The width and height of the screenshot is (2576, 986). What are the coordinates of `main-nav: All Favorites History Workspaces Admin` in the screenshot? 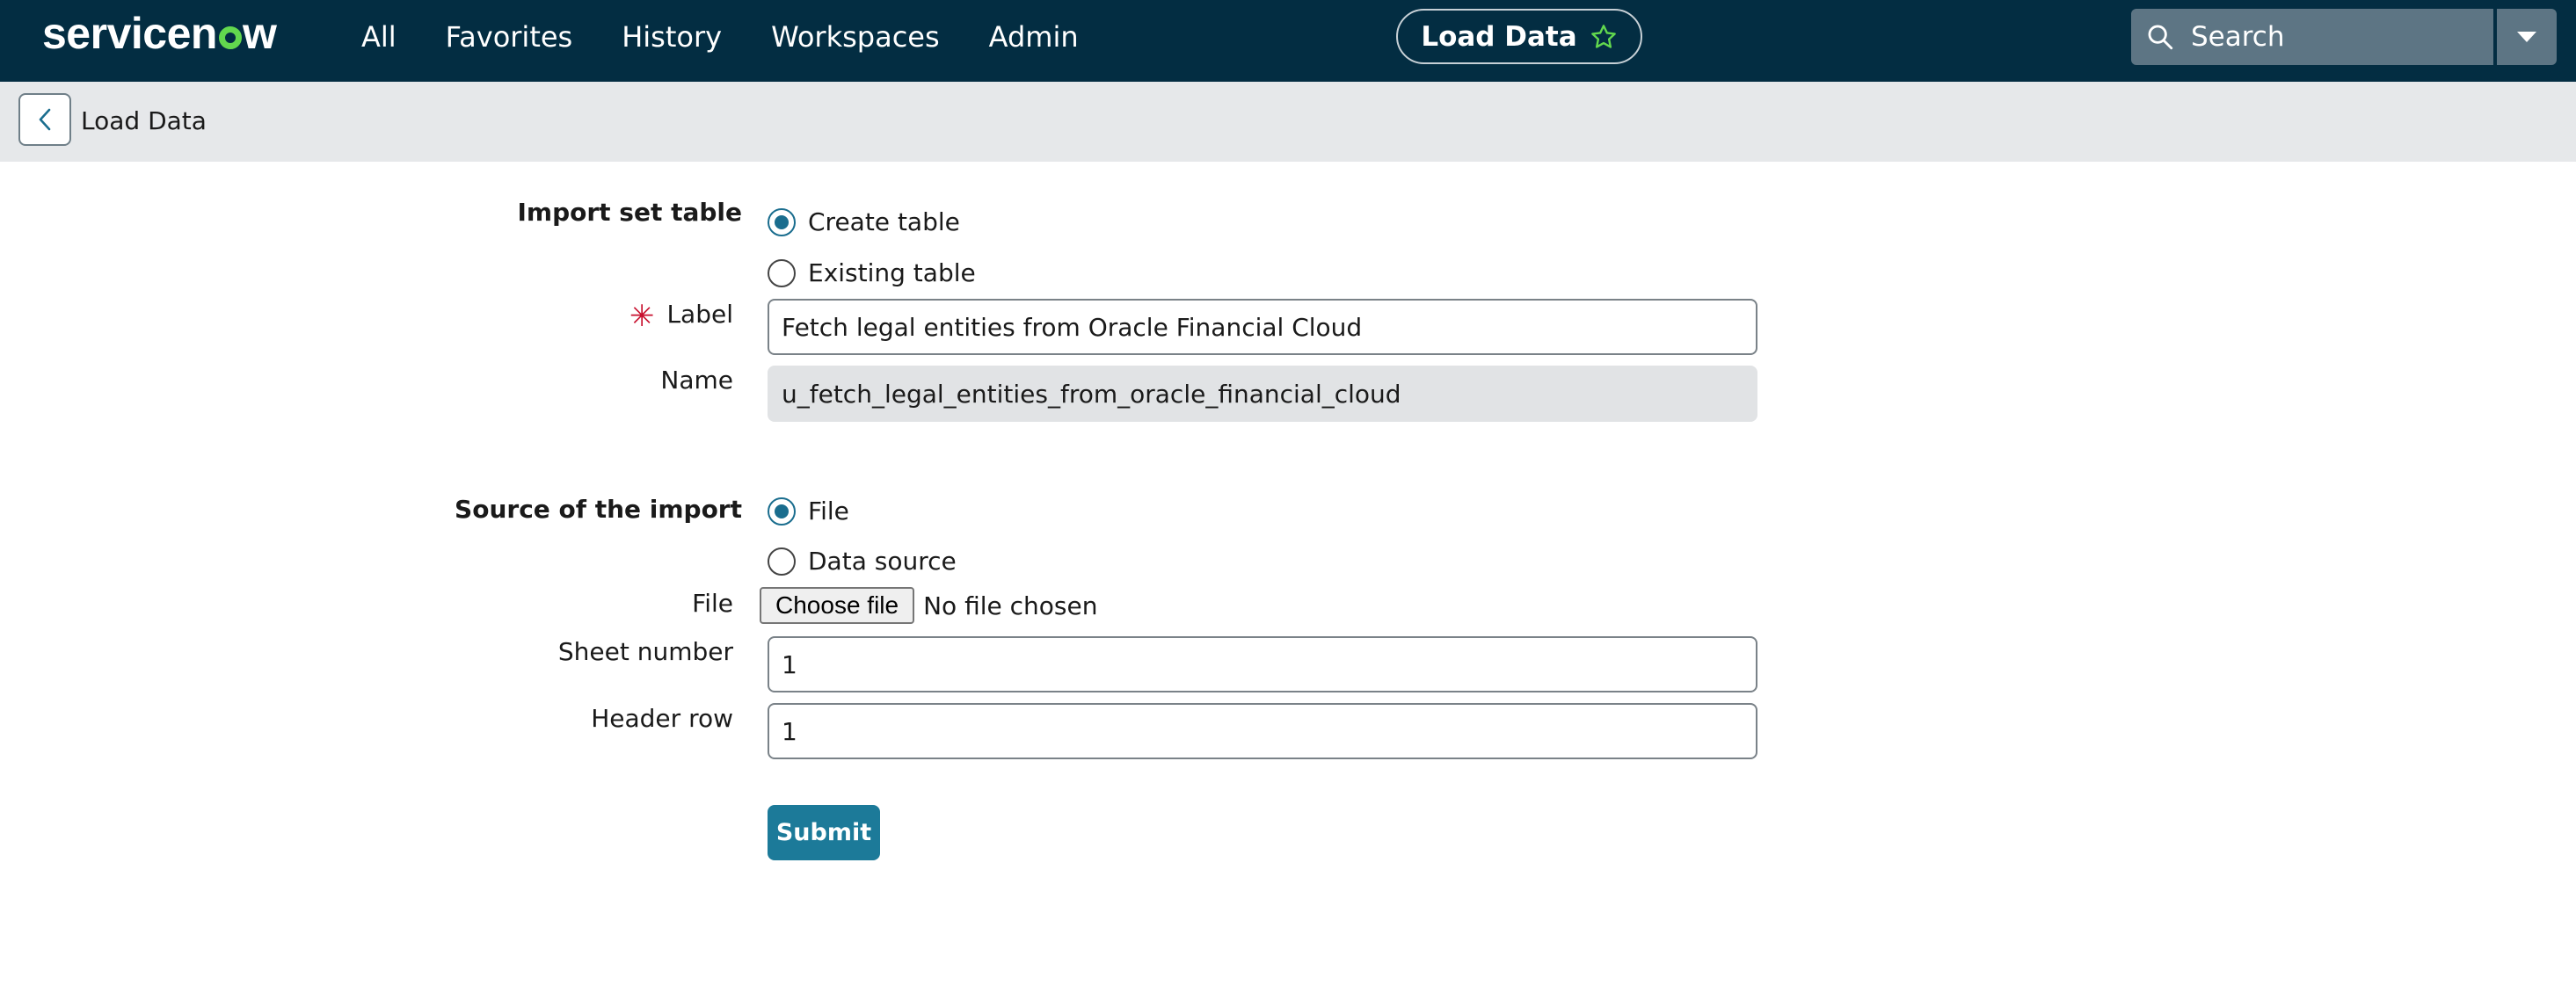 It's located at (744, 37).